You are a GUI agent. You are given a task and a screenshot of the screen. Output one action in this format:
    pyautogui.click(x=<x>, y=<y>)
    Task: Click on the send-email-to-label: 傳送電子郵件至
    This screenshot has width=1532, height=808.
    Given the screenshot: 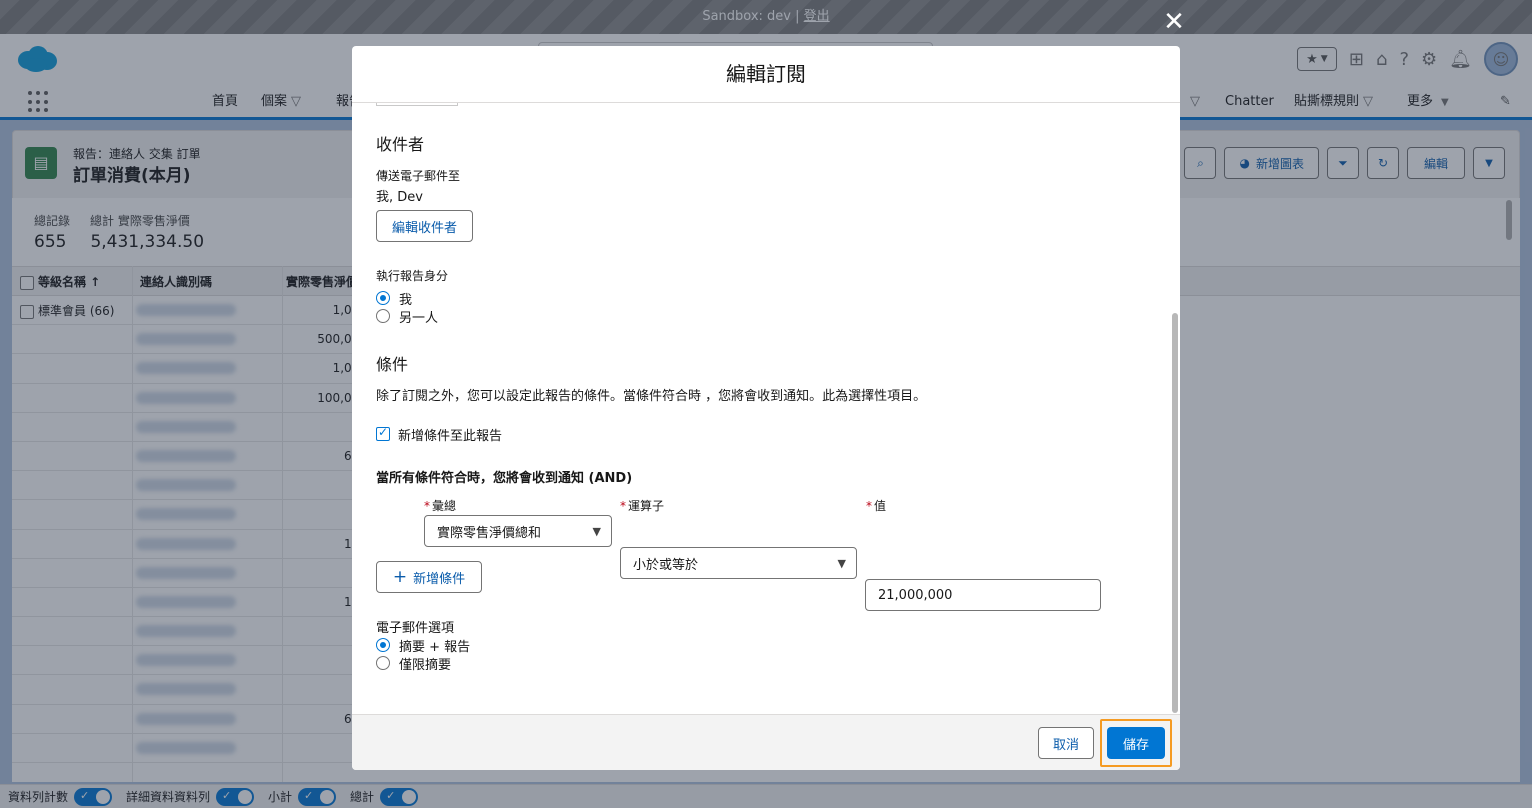 What is the action you would take?
    pyautogui.click(x=418, y=176)
    